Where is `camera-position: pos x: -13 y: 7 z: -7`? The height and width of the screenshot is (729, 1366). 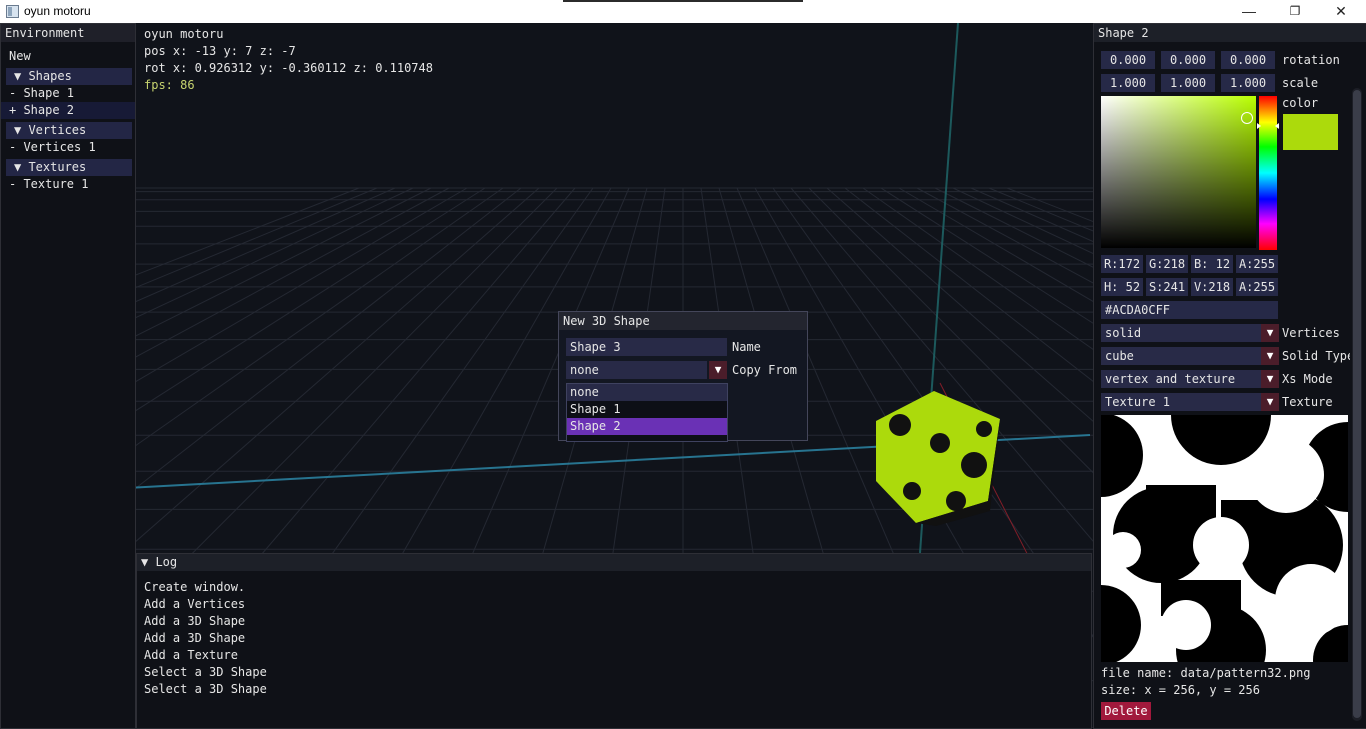
camera-position: pos x: -13 y: 7 z: -7 is located at coordinates (220, 51).